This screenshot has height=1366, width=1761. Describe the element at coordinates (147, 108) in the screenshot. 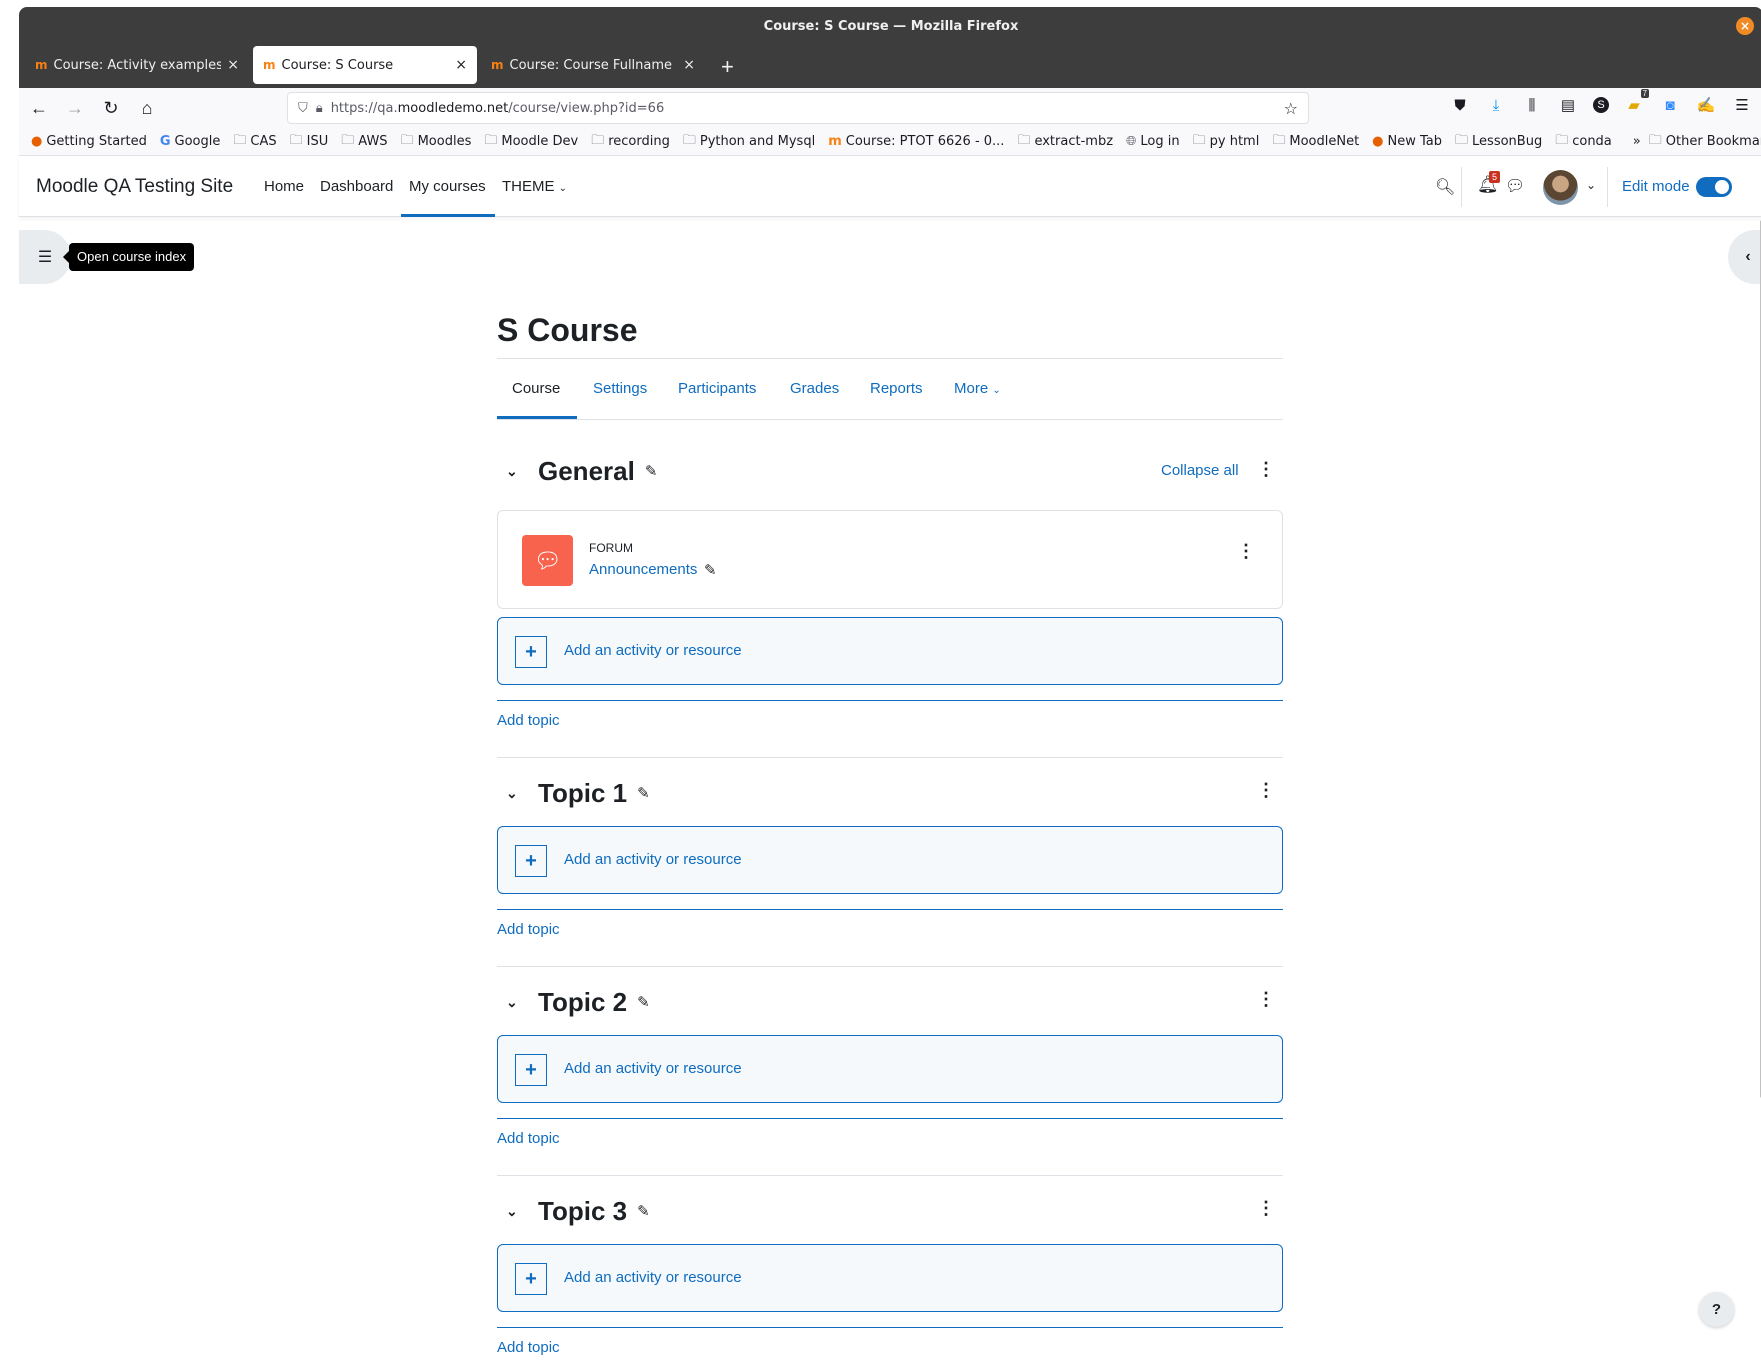

I see `home-icon: ⌂` at that location.